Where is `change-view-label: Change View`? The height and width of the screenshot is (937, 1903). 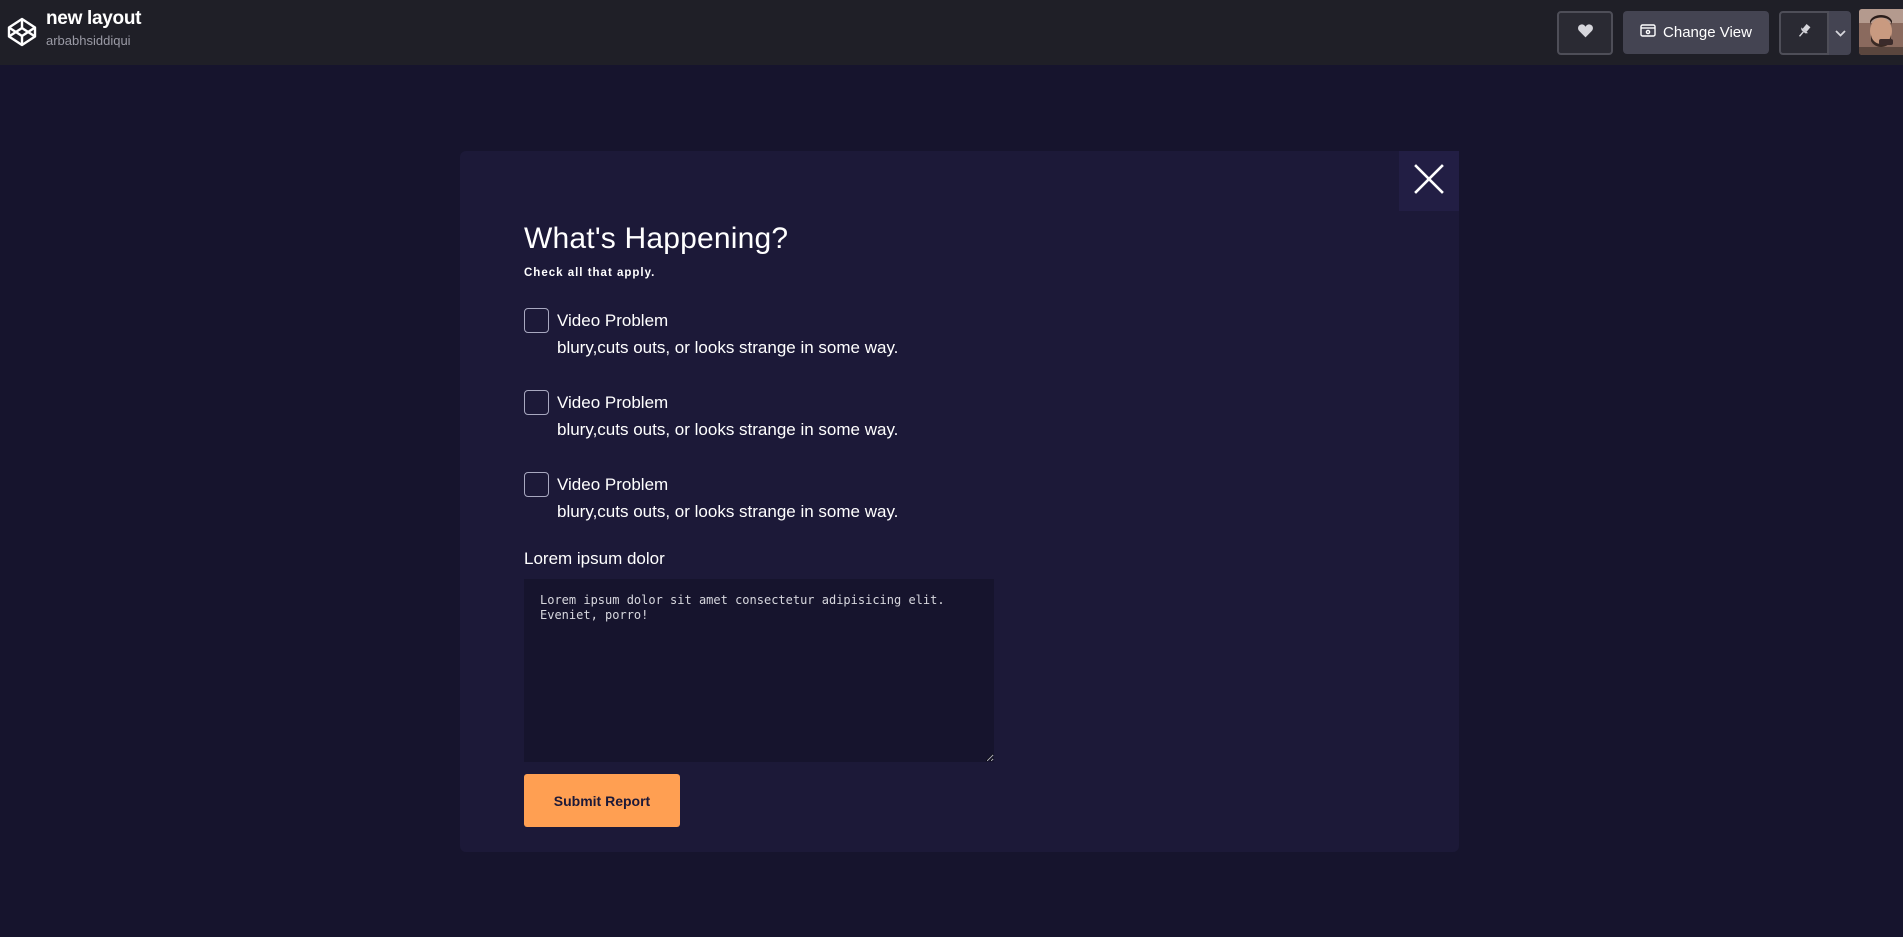 change-view-label: Change View is located at coordinates (1707, 32).